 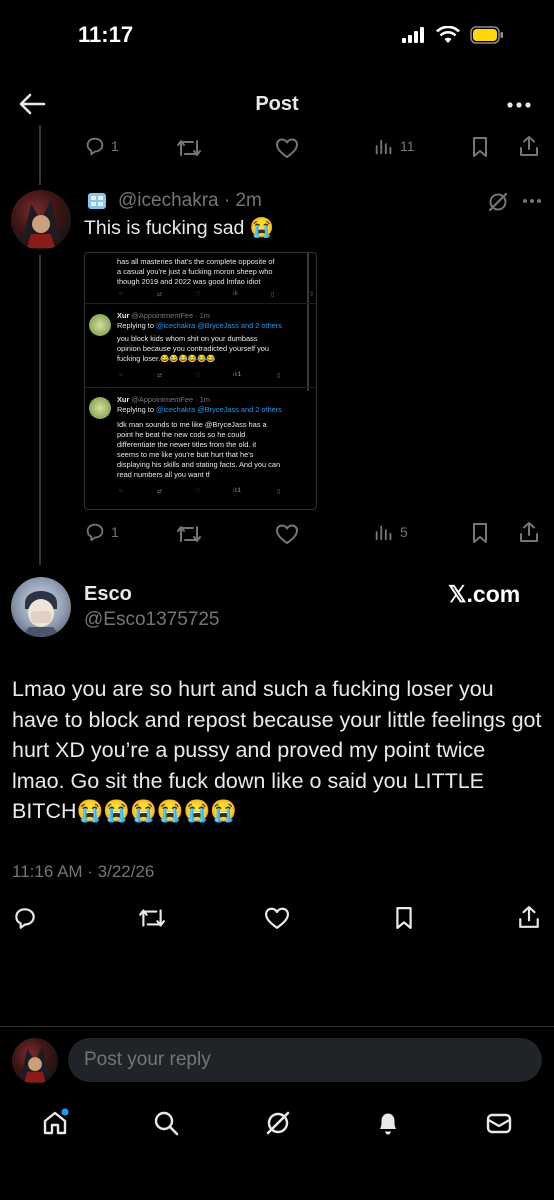 I want to click on shot-r1-name: Xur, so click(x=123, y=315).